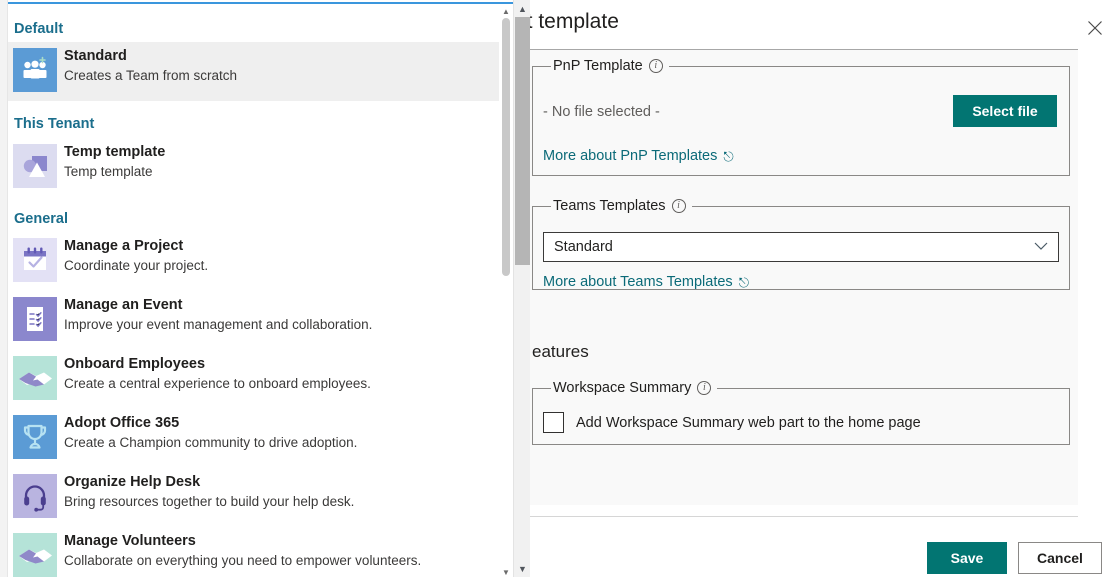  I want to click on template-list-scrollbar: ▲ ▼, so click(506, 290).